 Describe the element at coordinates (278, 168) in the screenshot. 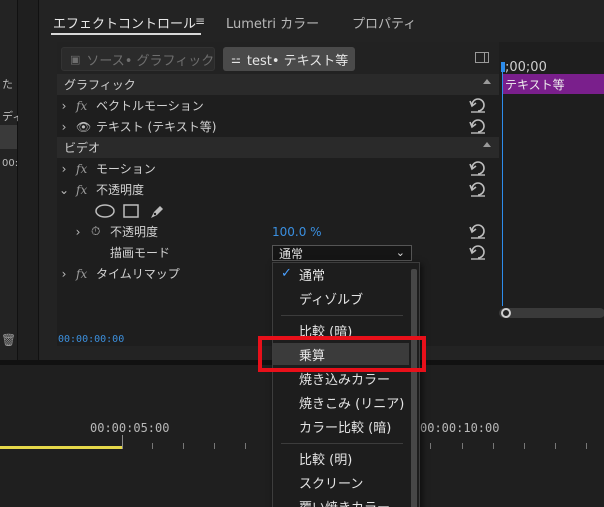

I see `effect-motion: › fx モーション` at that location.